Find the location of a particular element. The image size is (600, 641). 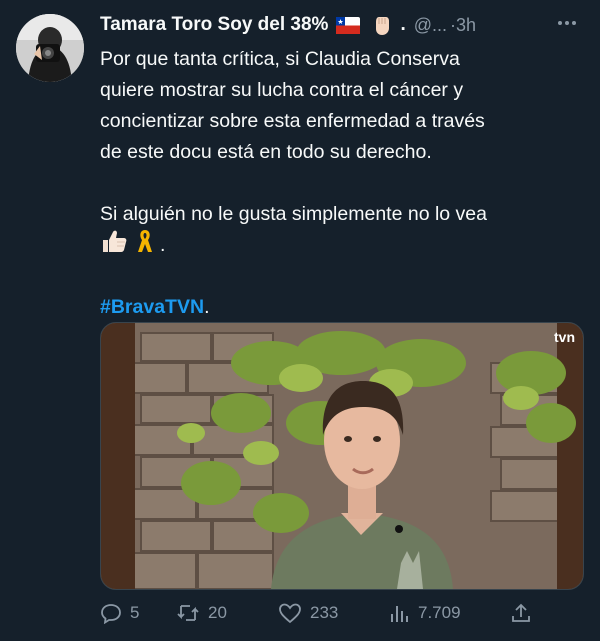

hashtag-line: #BravaTVN. is located at coordinates (340, 307).